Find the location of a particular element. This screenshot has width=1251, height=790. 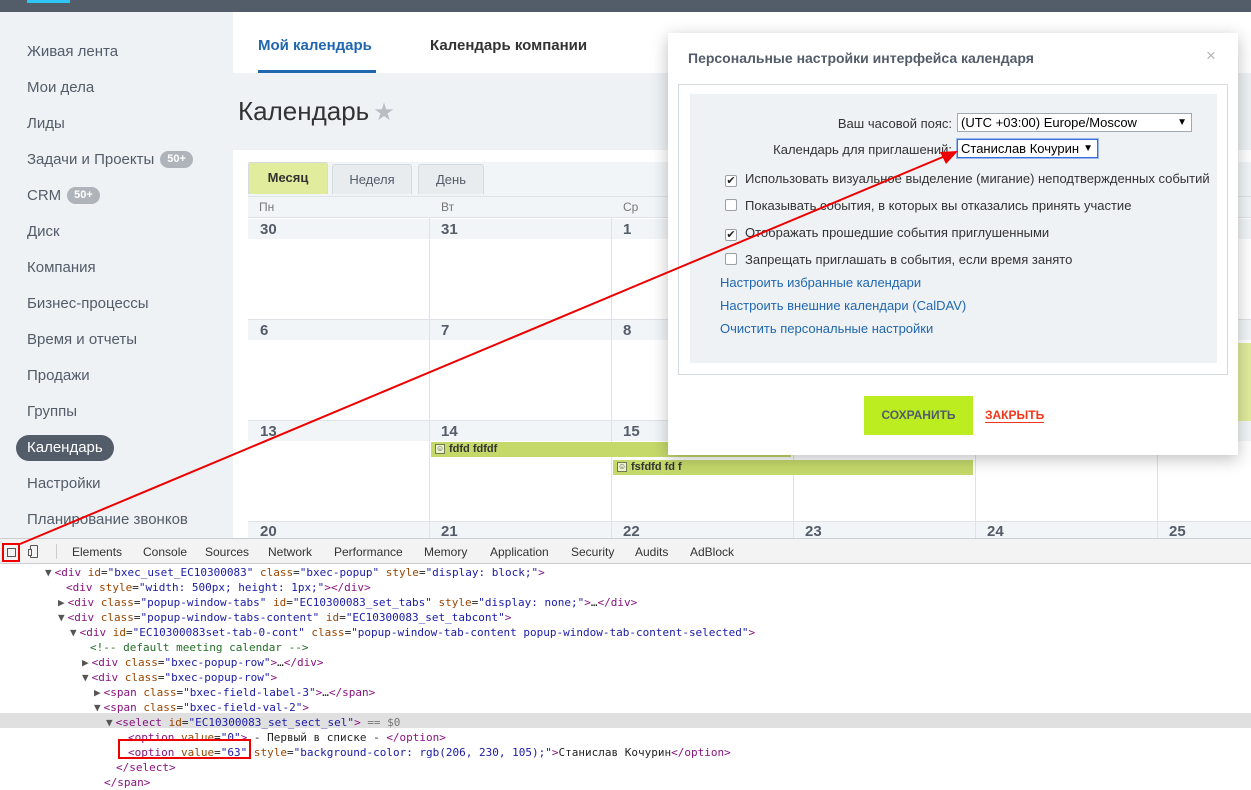

link-favorite-calendars: Настроить избранные календари is located at coordinates (820, 282).